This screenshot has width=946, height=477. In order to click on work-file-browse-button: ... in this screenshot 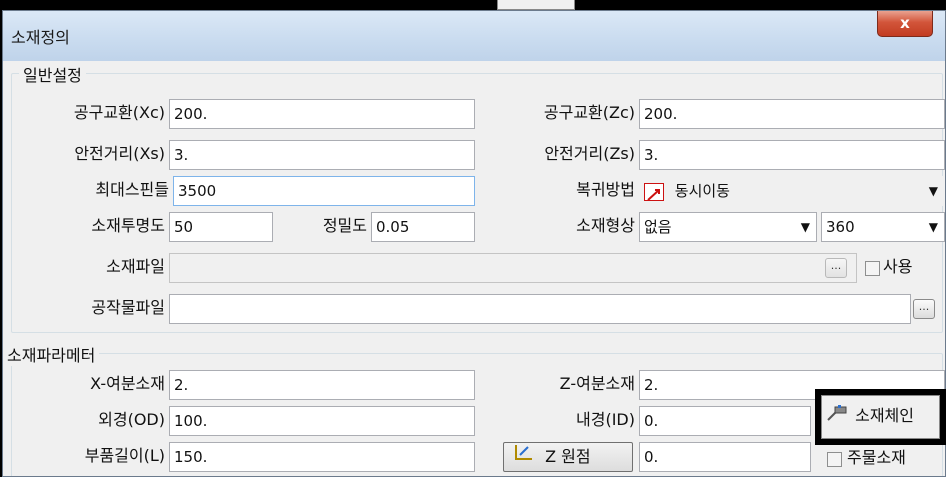, I will do `click(924, 309)`.